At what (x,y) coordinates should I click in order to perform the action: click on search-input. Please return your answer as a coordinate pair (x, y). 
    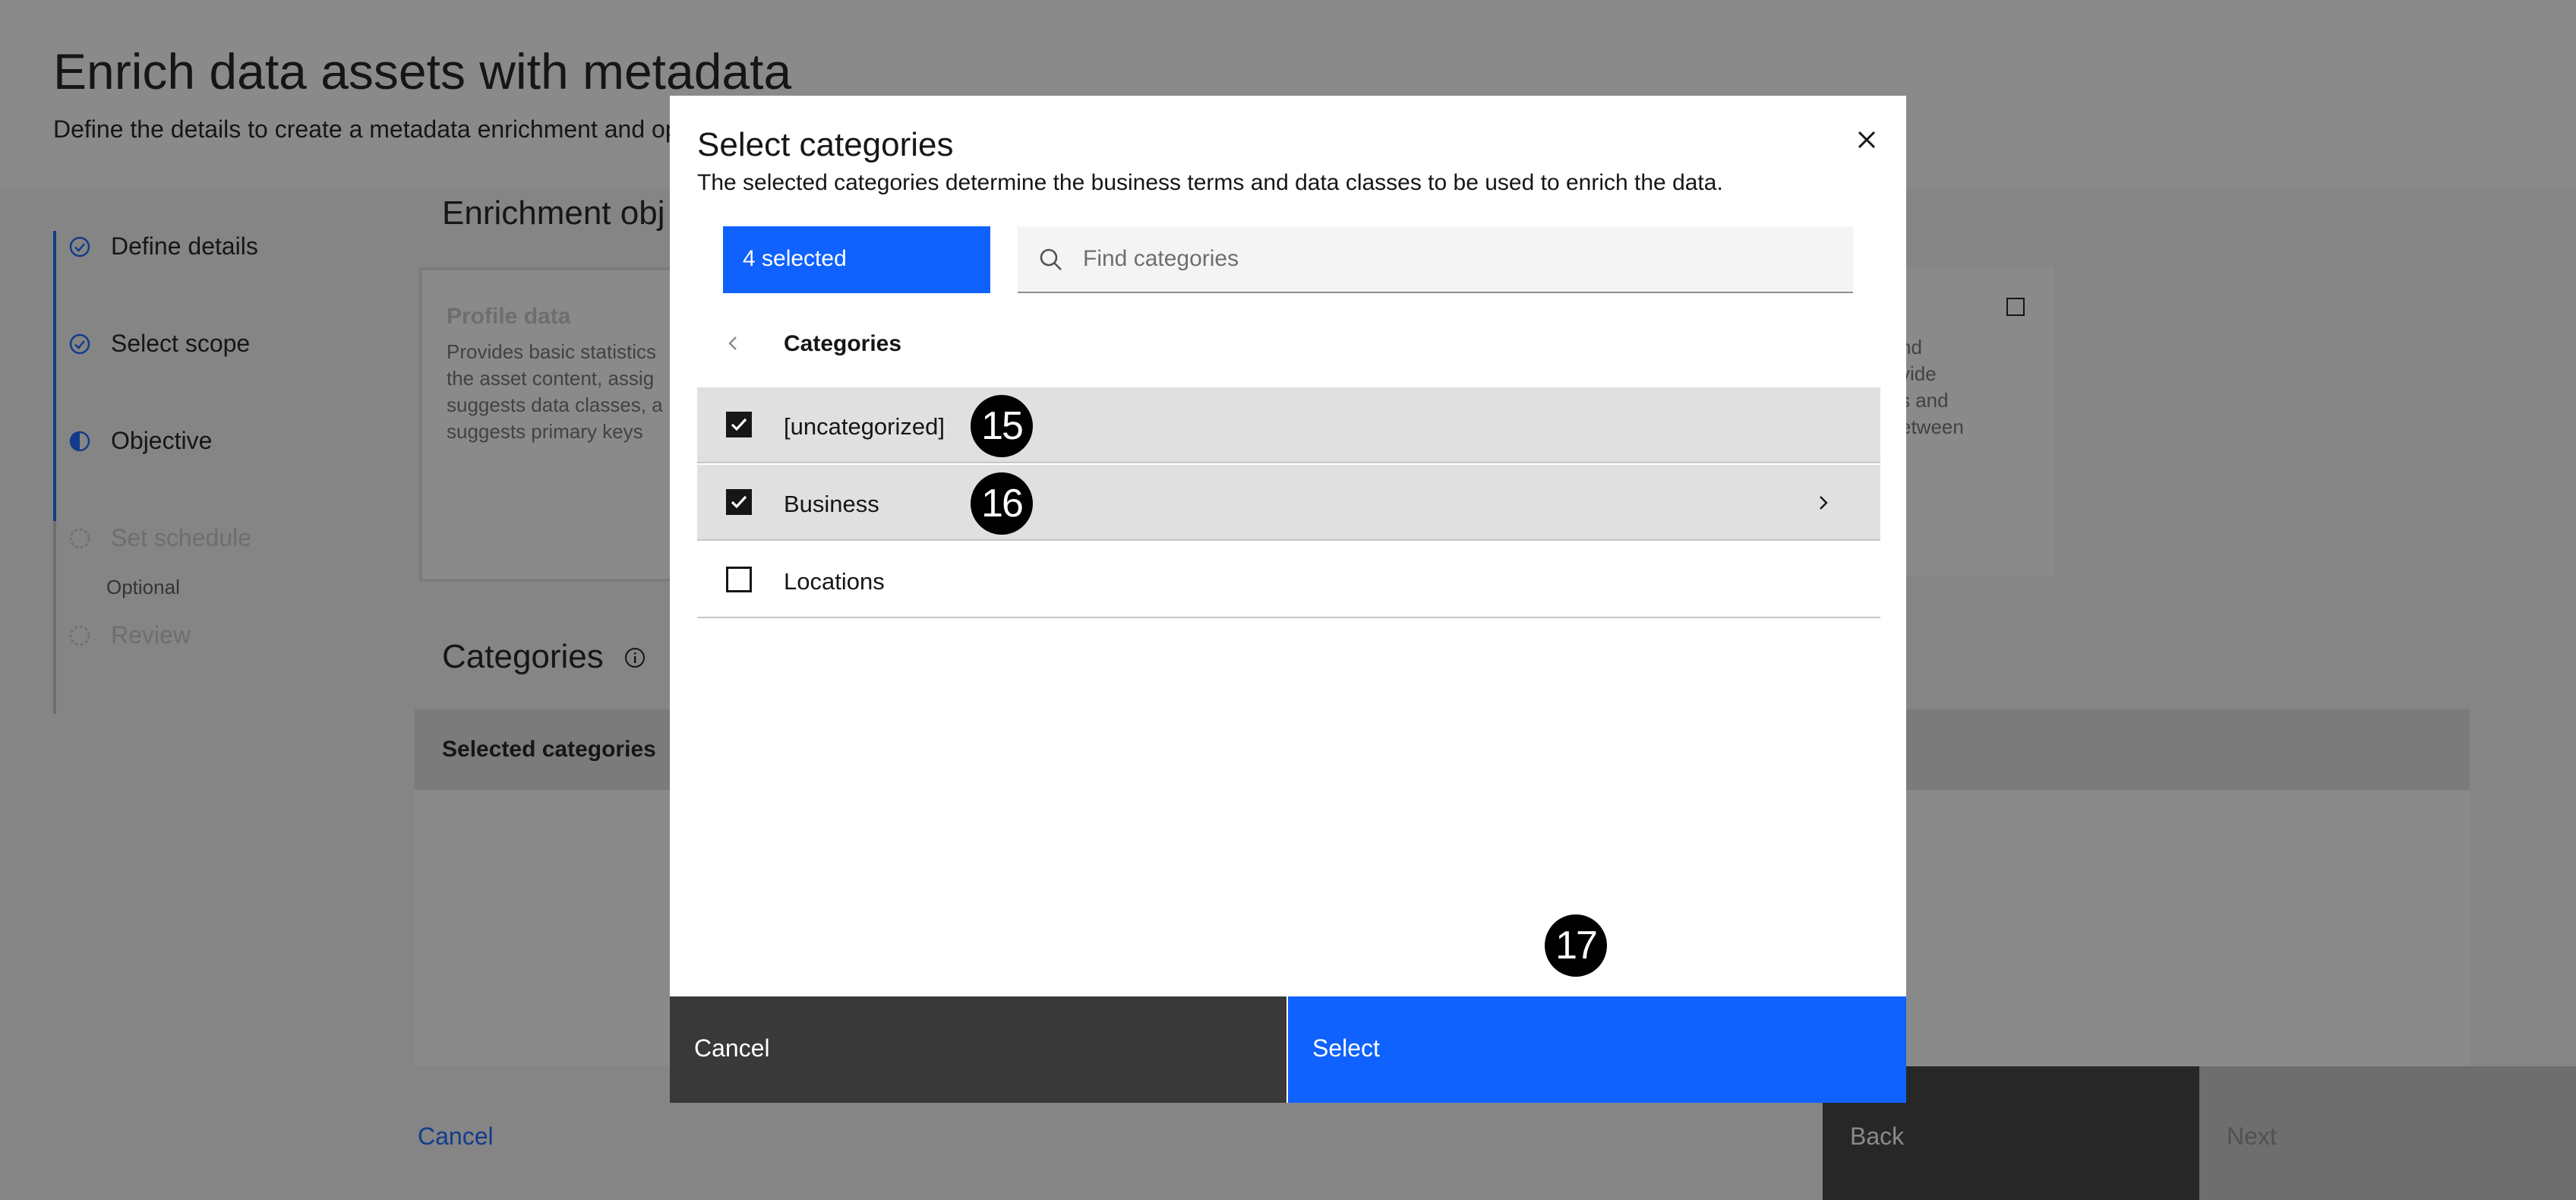
    Looking at the image, I should click on (1459, 259).